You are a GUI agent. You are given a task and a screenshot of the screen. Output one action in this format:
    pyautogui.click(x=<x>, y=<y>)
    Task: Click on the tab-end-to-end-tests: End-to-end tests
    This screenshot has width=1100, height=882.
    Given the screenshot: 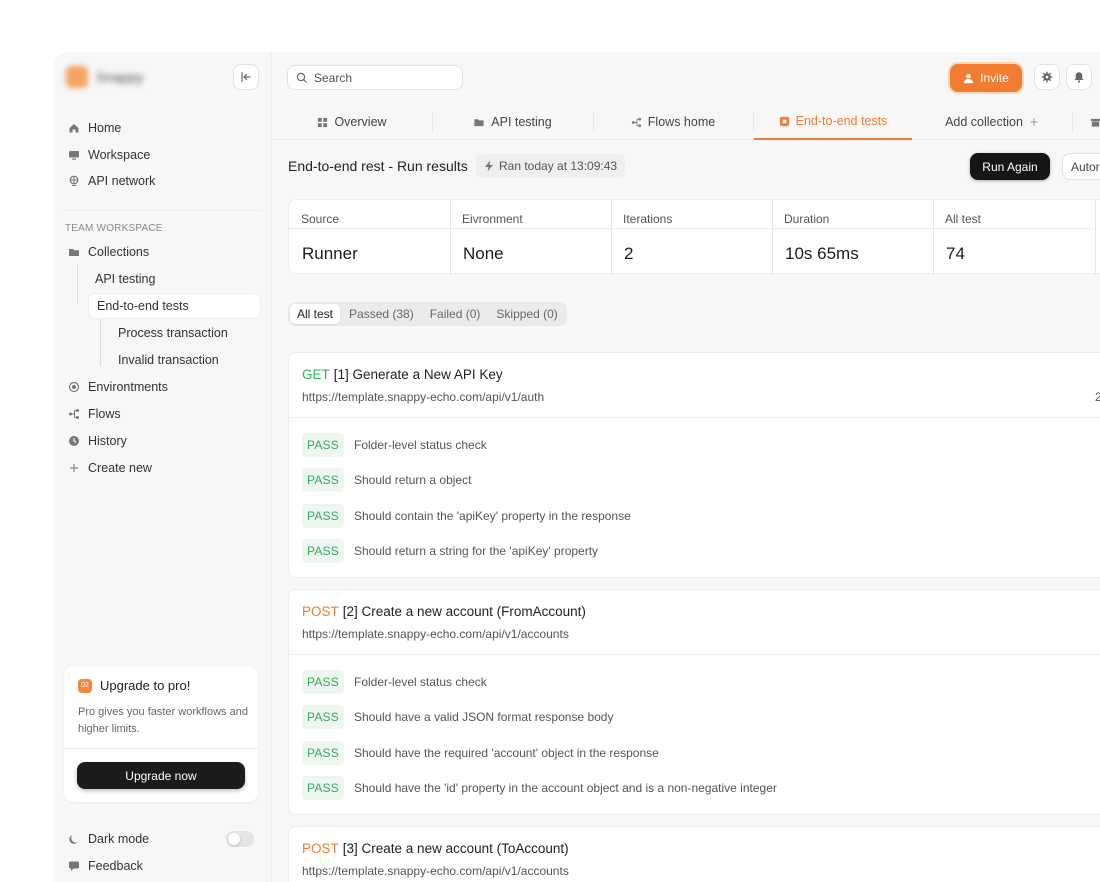 What is the action you would take?
    pyautogui.click(x=833, y=122)
    